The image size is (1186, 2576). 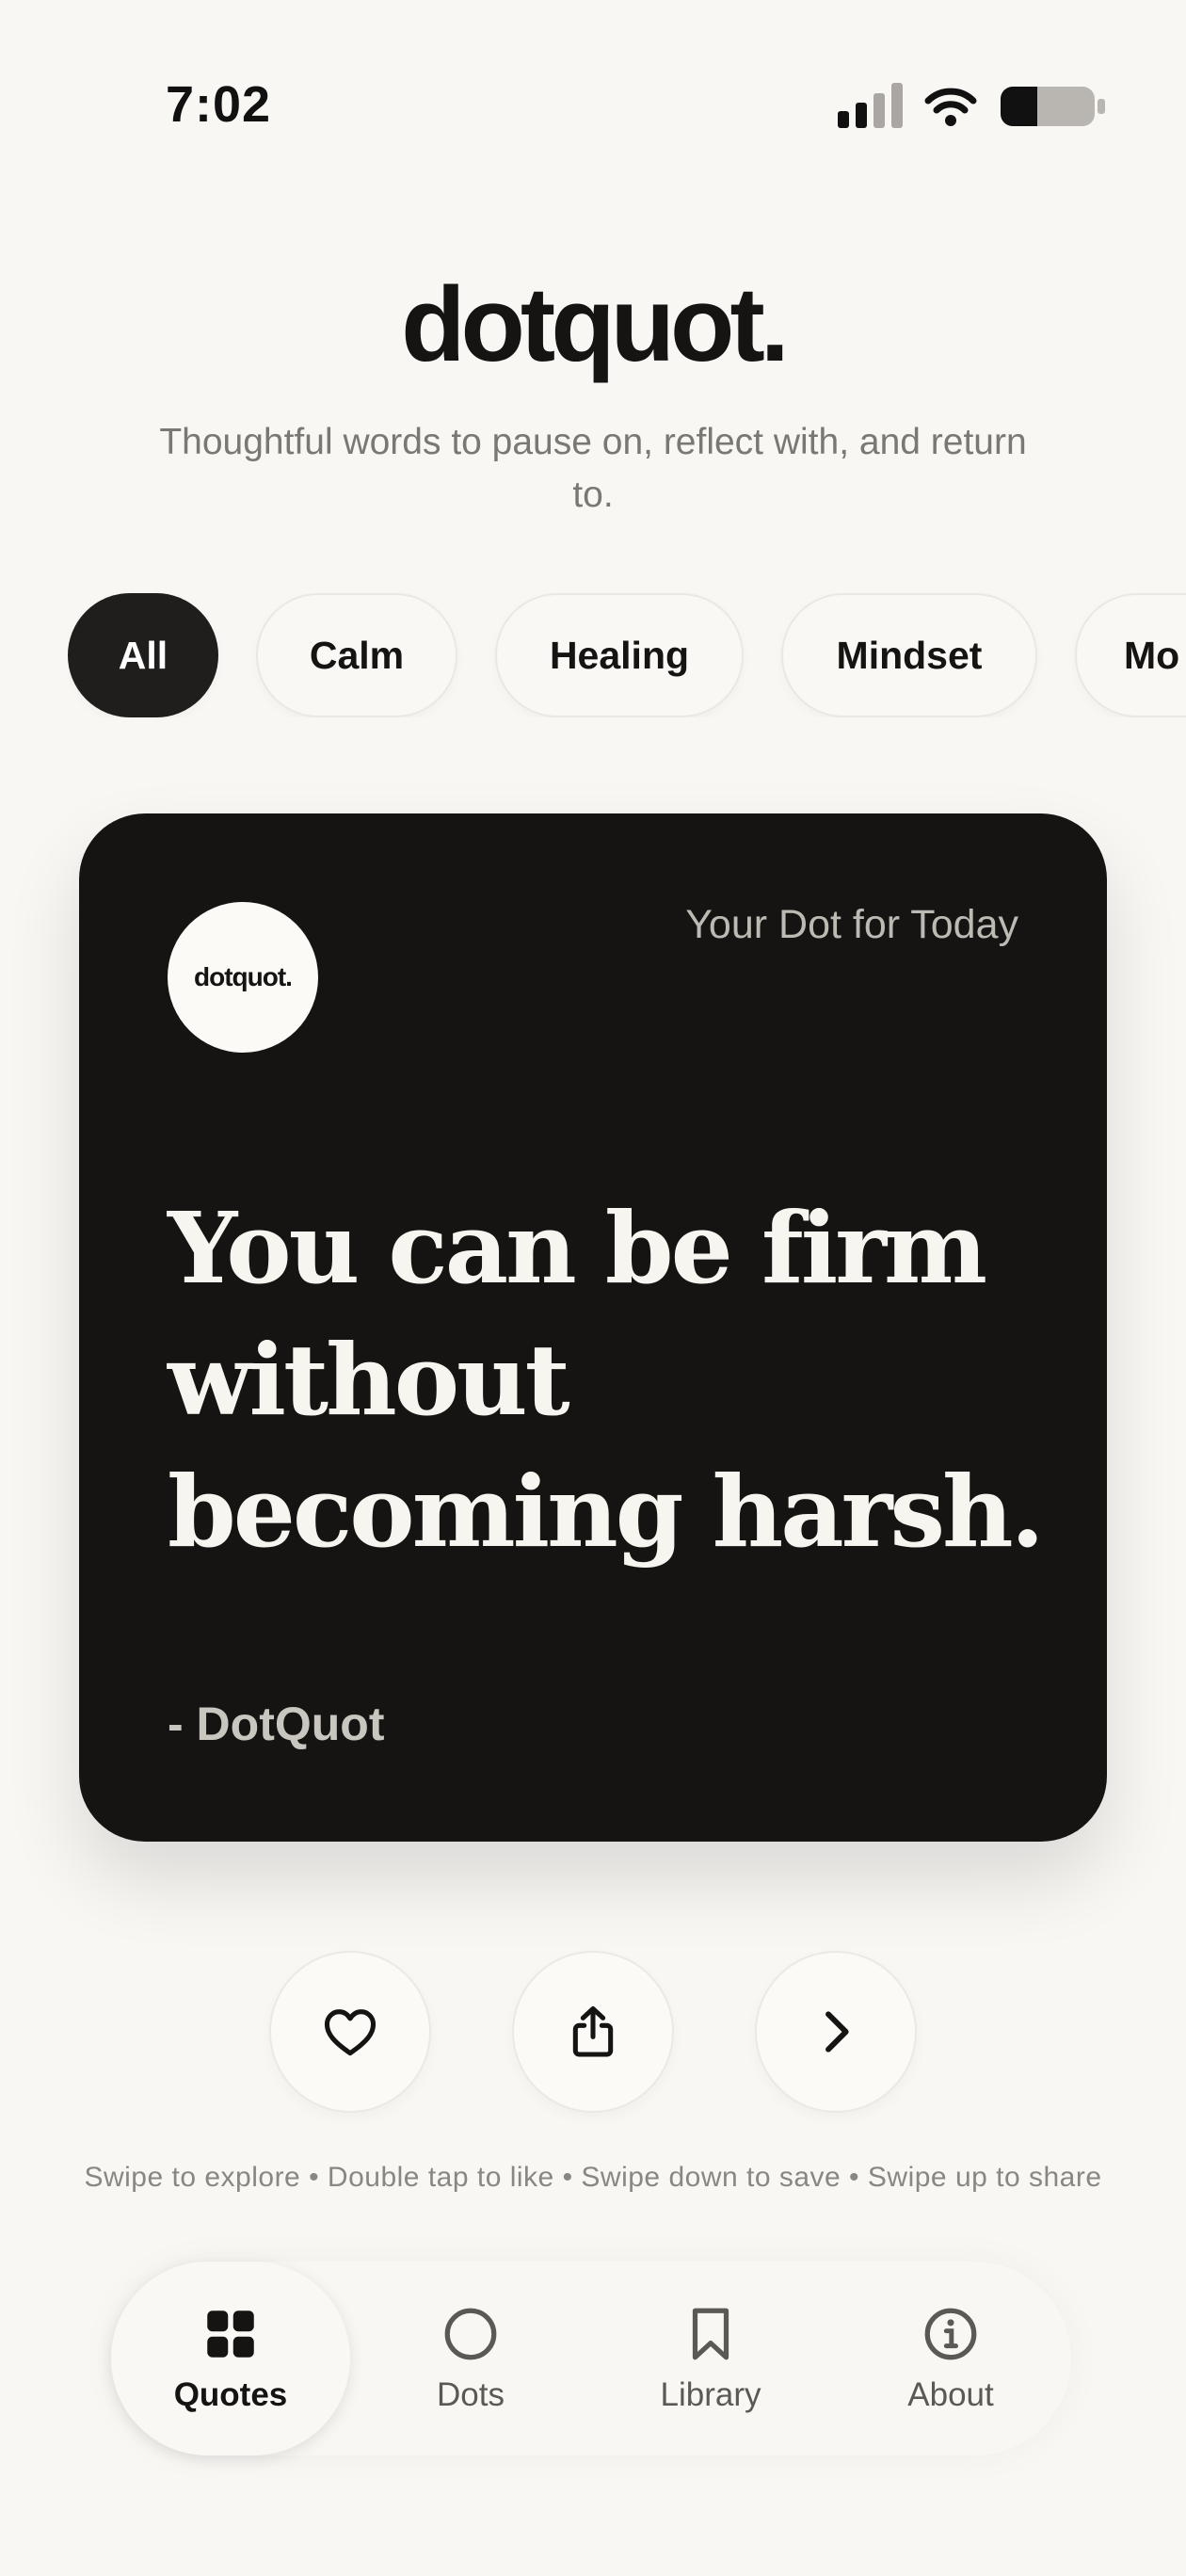 What do you see at coordinates (950, 2334) in the screenshot?
I see `info-icon` at bounding box center [950, 2334].